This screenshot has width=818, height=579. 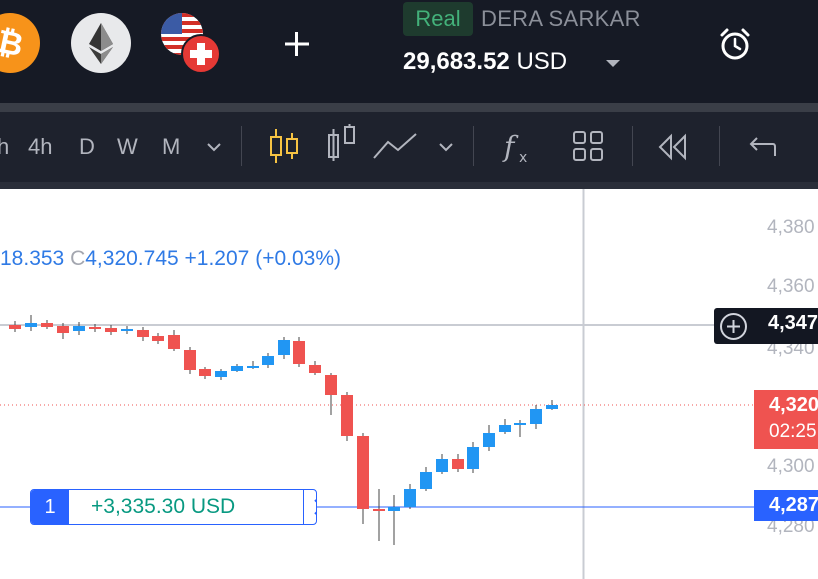 I want to click on toolbar-bottom-strip, so click(x=409, y=185).